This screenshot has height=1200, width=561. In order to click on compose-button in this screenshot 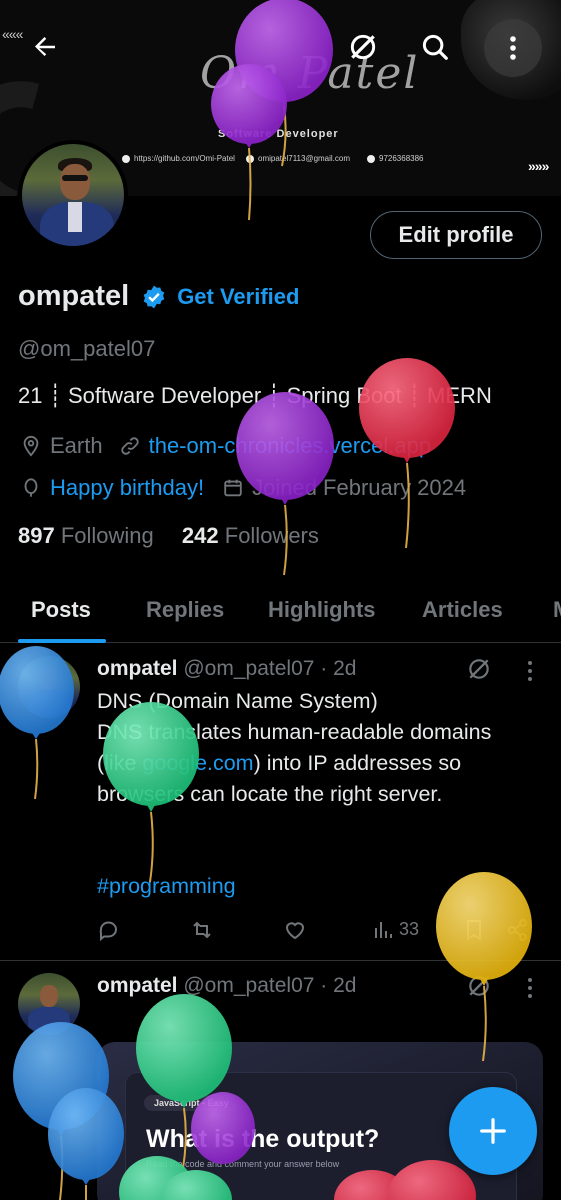, I will do `click(493, 1131)`.